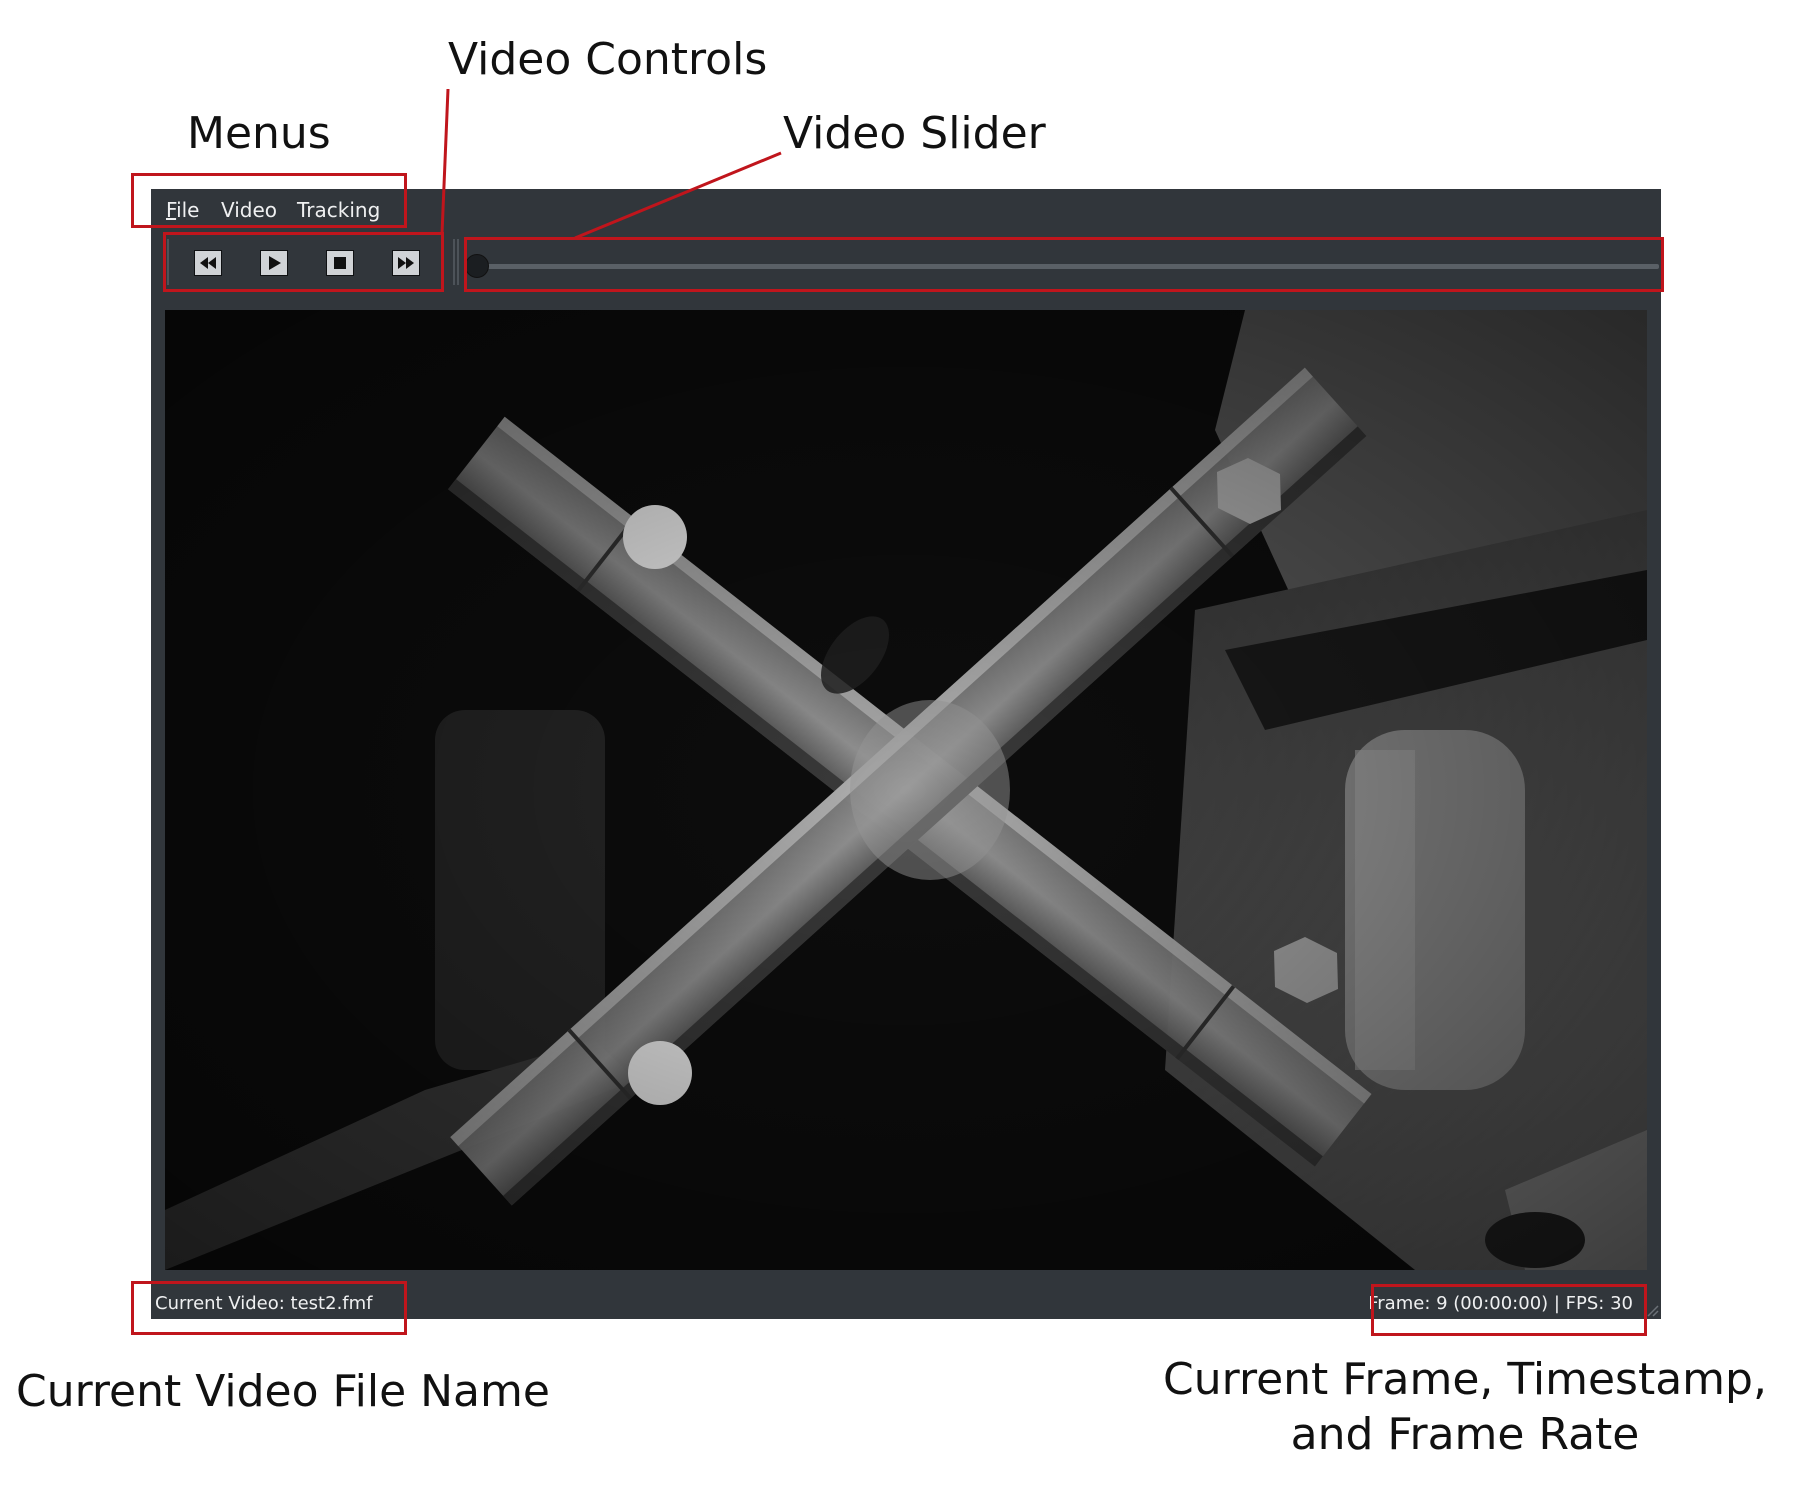 The width and height of the screenshot is (1800, 1500). I want to click on play-button, so click(274, 263).